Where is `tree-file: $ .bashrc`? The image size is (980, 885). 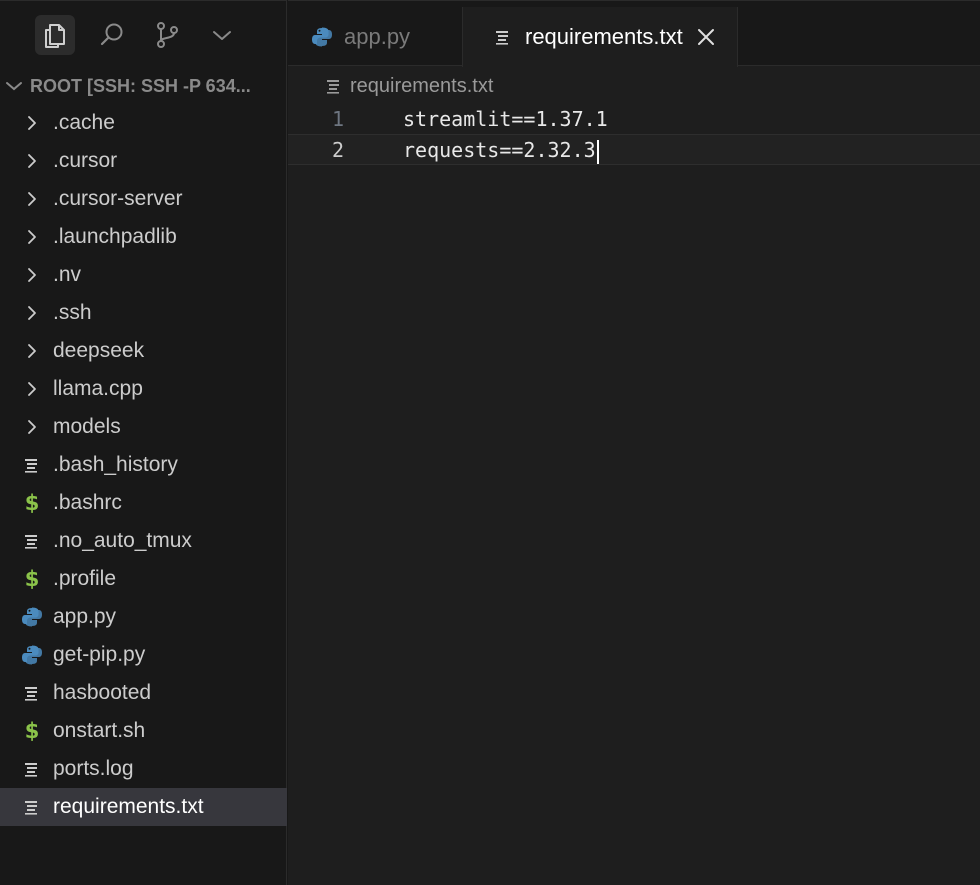 tree-file: $ .bashrc is located at coordinates (143, 503).